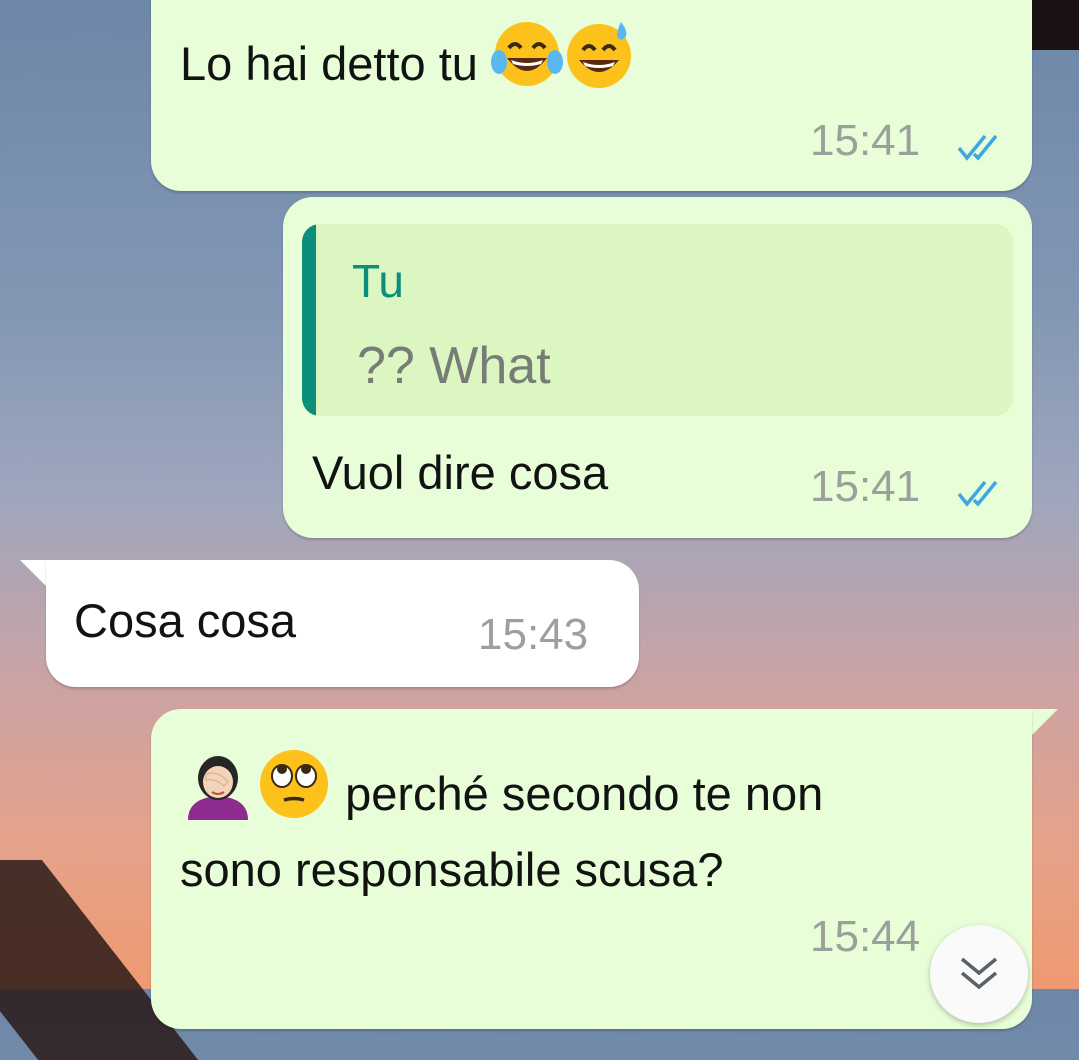 The image size is (1079, 1060). I want to click on woman-facepalming-icon, so click(218, 790).